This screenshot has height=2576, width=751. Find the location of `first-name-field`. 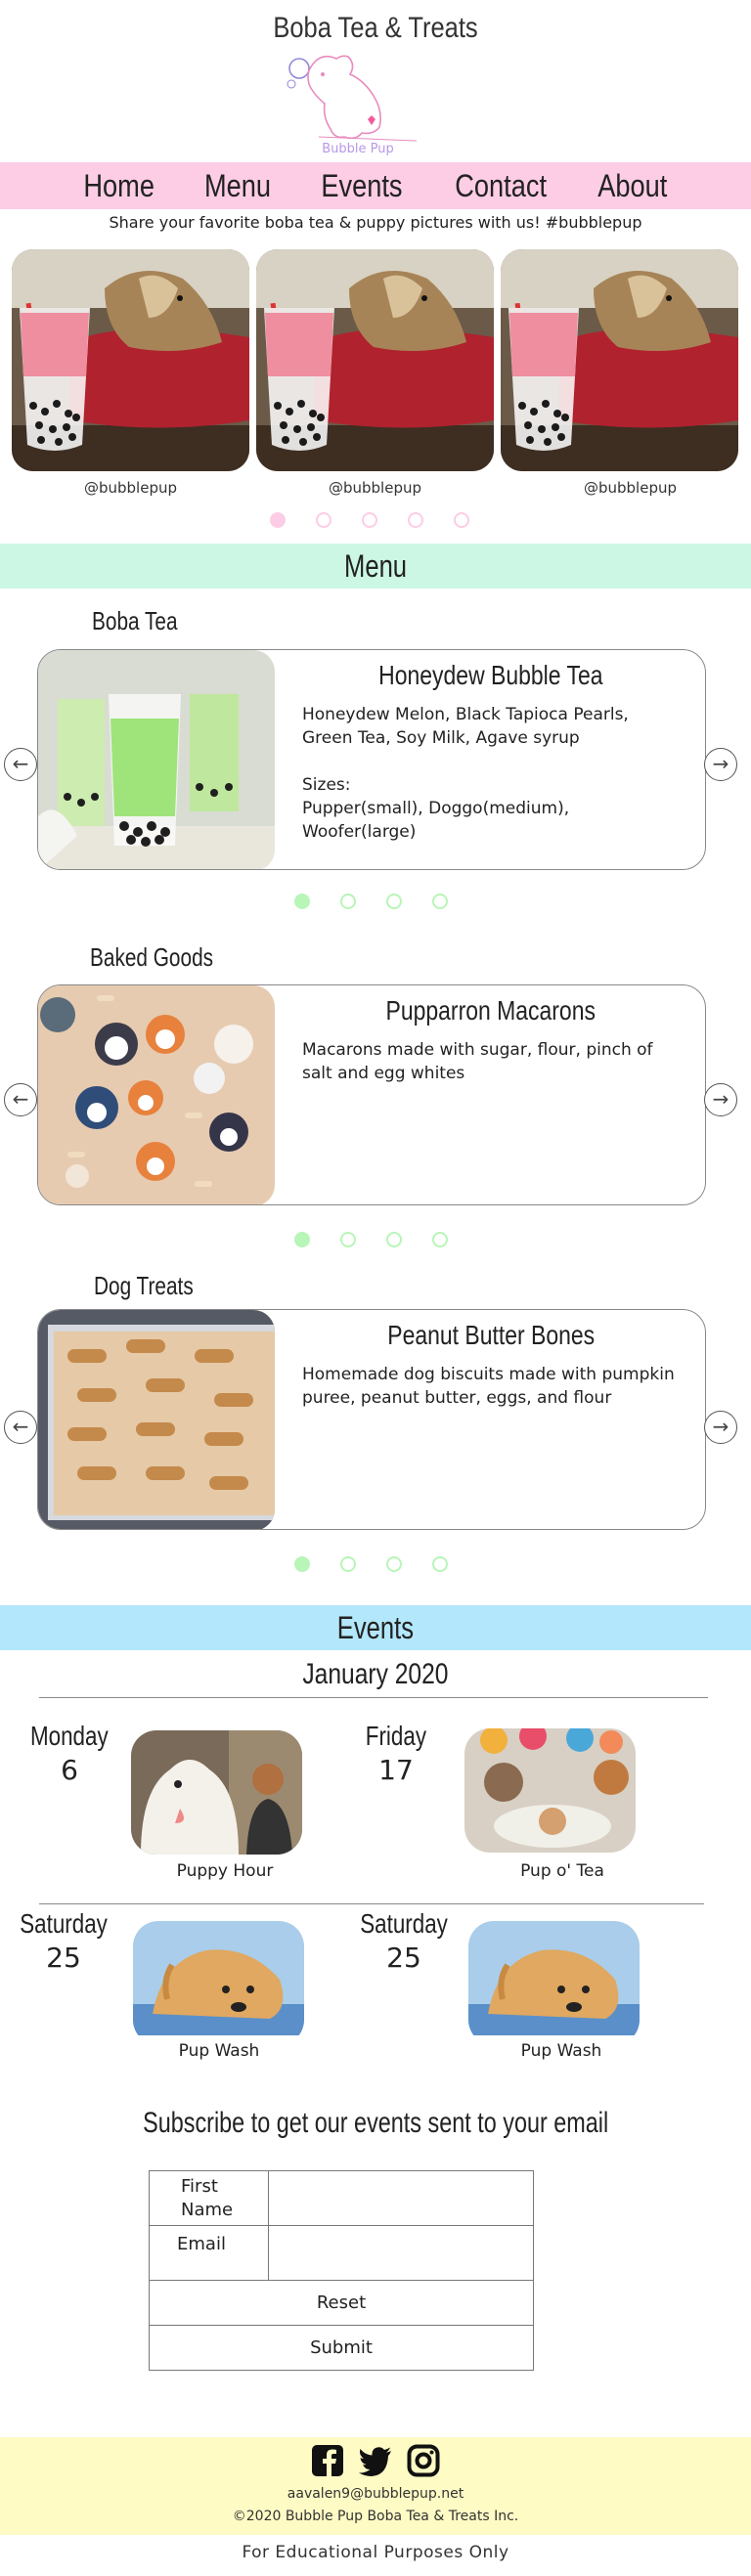

first-name-field is located at coordinates (401, 2198).